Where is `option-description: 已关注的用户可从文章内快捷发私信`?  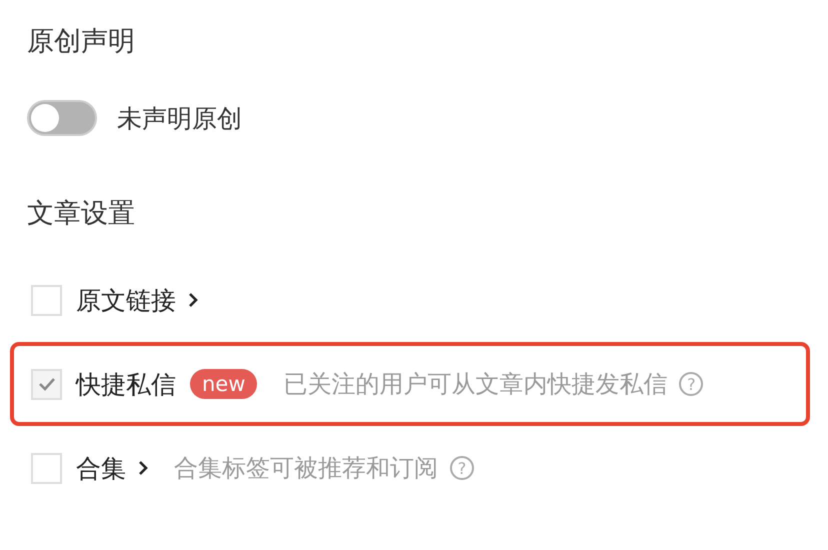 option-description: 已关注的用户可从文章内快捷发私信 is located at coordinates (475, 384).